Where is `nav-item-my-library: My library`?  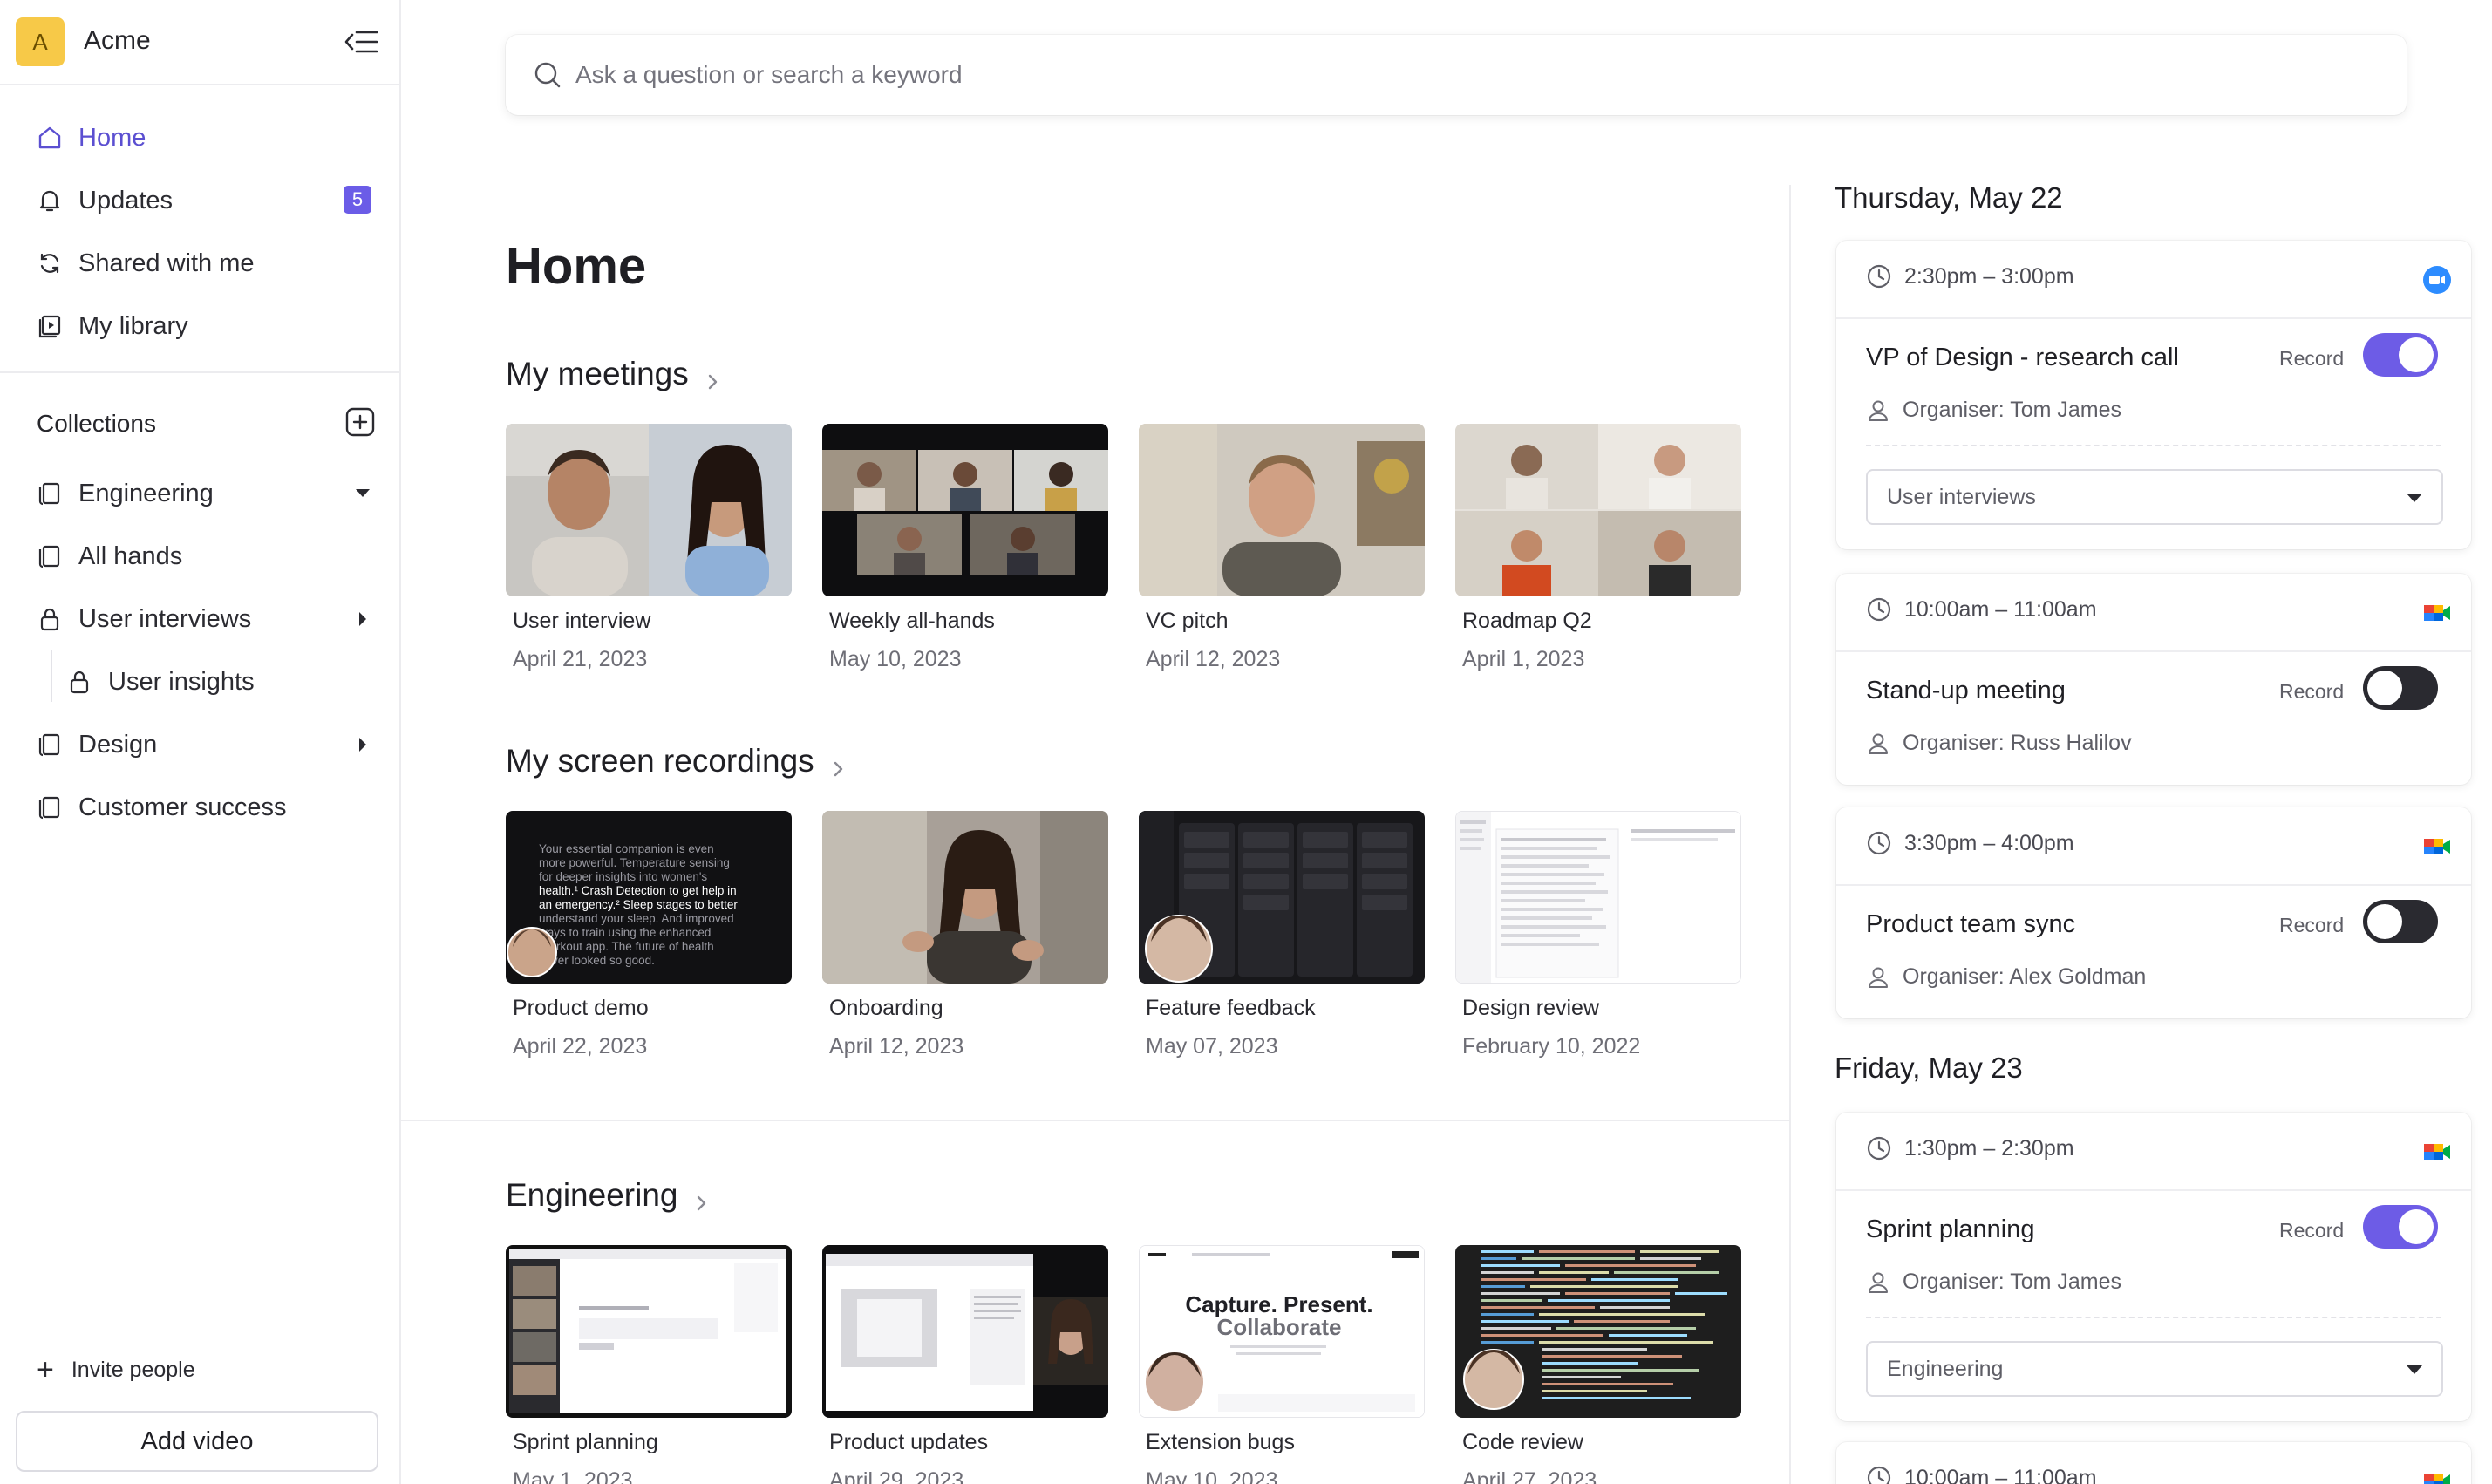
nav-item-my-library: My library is located at coordinates (111, 326).